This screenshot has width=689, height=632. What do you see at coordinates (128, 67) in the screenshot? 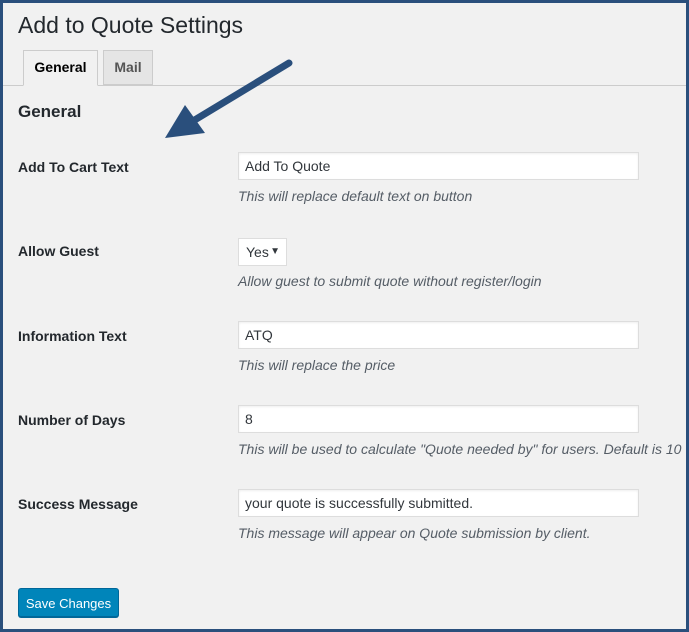
I see `tab-mail: Mail` at bounding box center [128, 67].